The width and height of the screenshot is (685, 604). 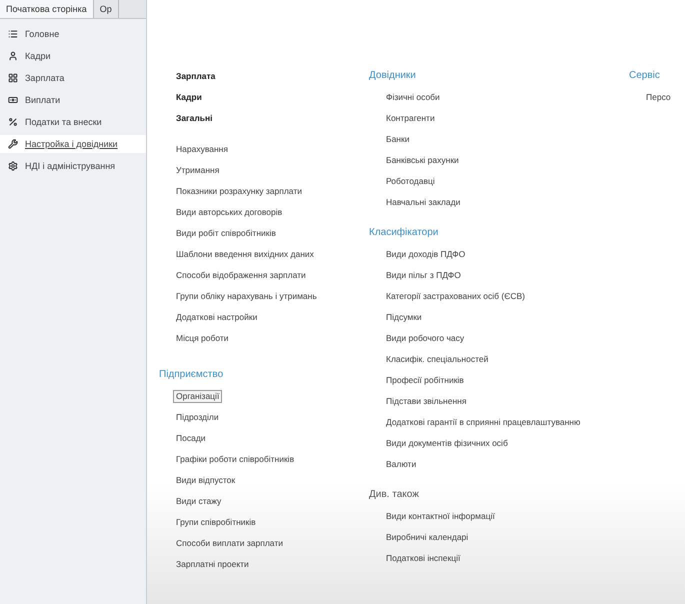 I want to click on menu-link: Види відпусток, so click(x=205, y=480).